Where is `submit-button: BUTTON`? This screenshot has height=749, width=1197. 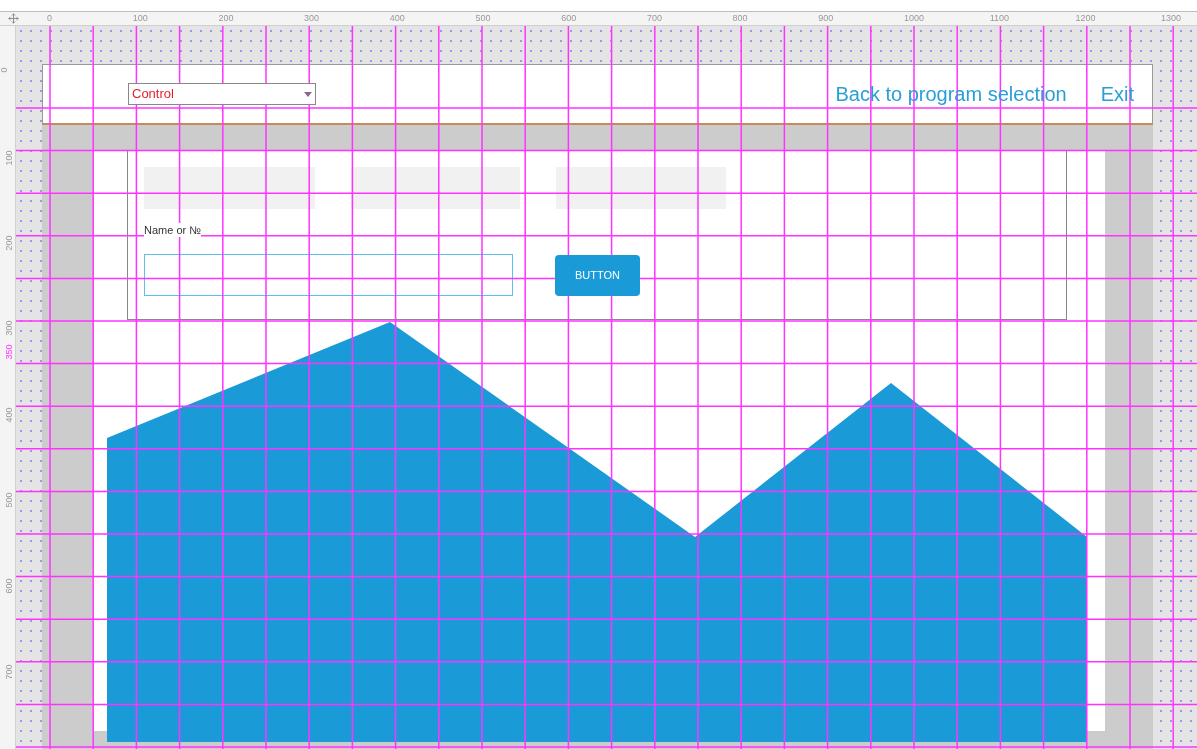
submit-button: BUTTON is located at coordinates (597, 275).